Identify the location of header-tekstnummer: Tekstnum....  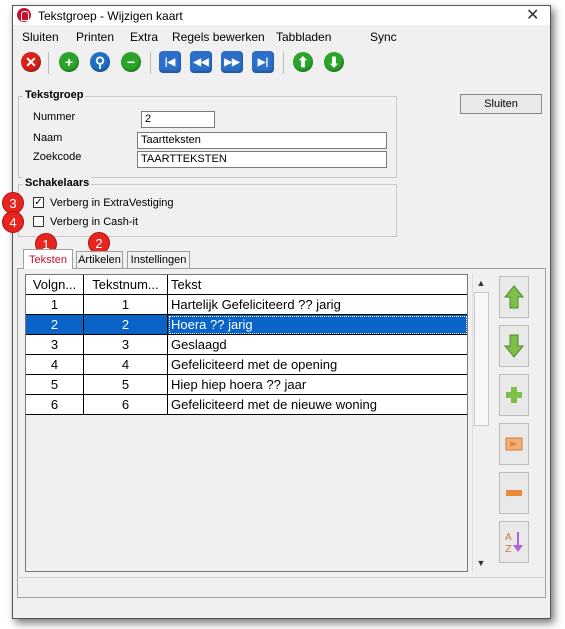
(126, 285).